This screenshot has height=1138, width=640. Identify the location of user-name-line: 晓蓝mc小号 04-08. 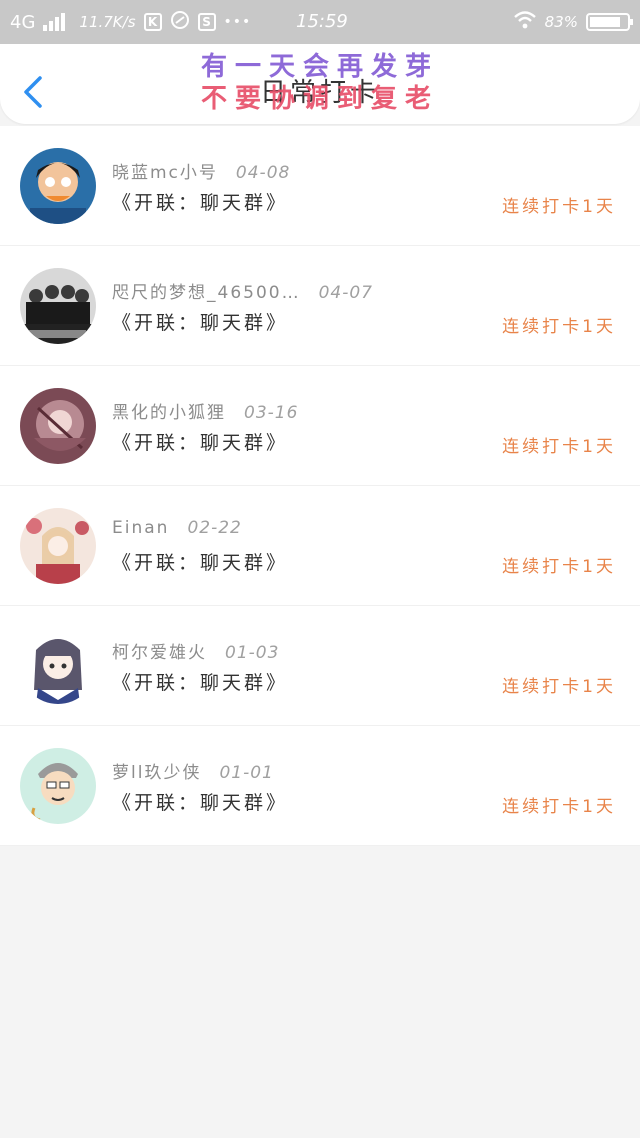
(201, 170).